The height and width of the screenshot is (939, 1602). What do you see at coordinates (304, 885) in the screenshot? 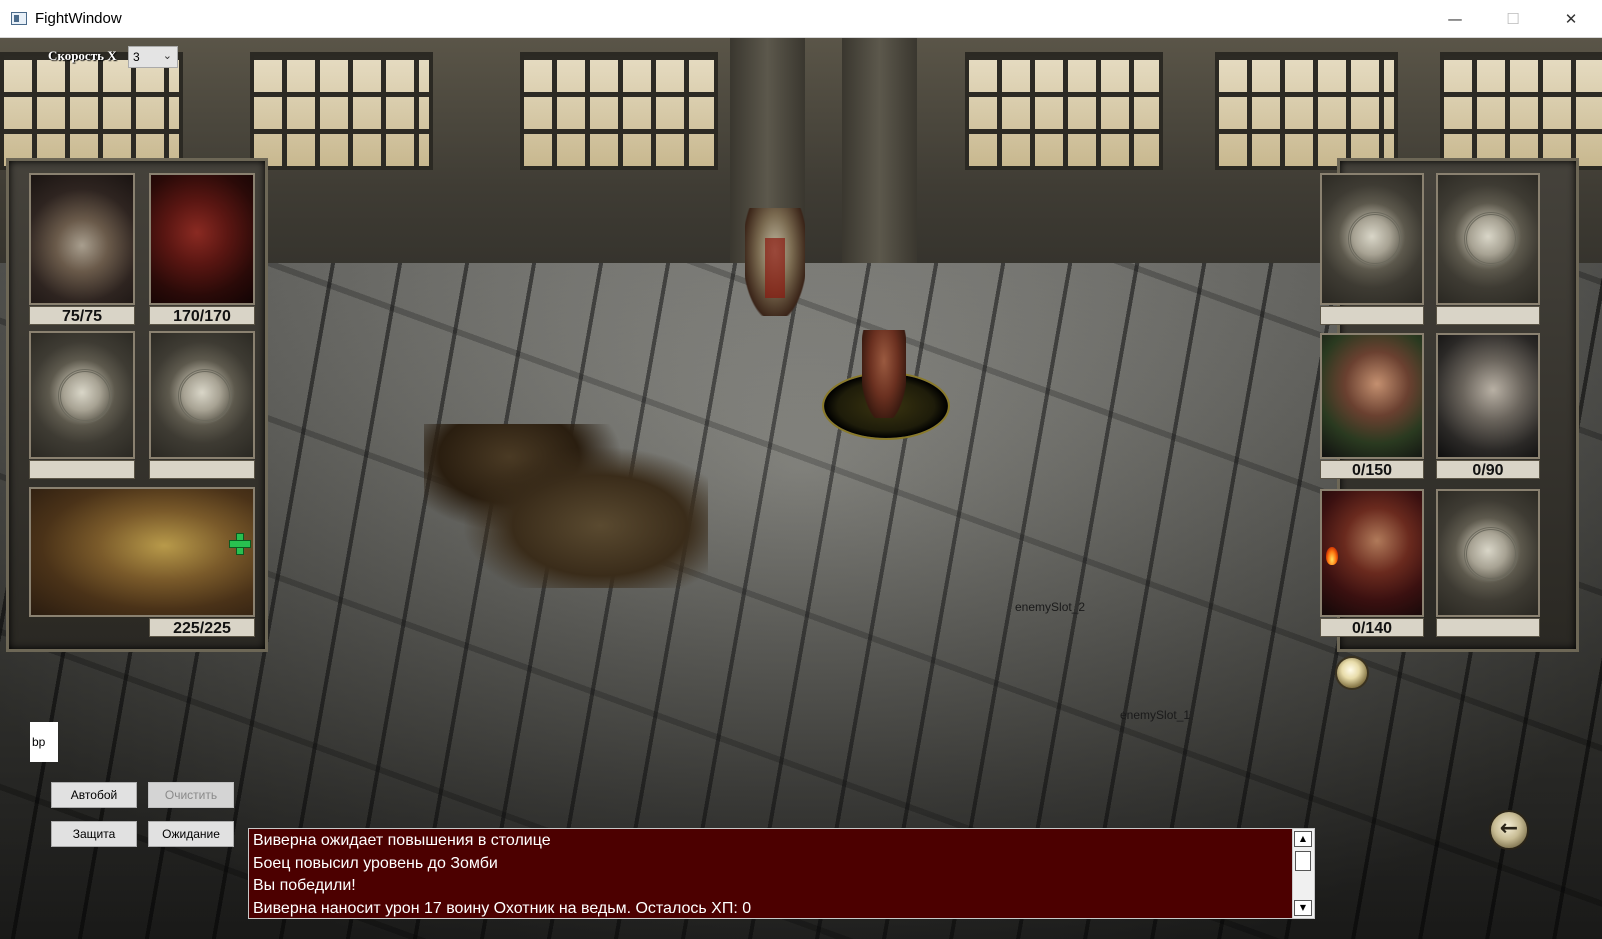
I see `log-line: Вы победили!` at bounding box center [304, 885].